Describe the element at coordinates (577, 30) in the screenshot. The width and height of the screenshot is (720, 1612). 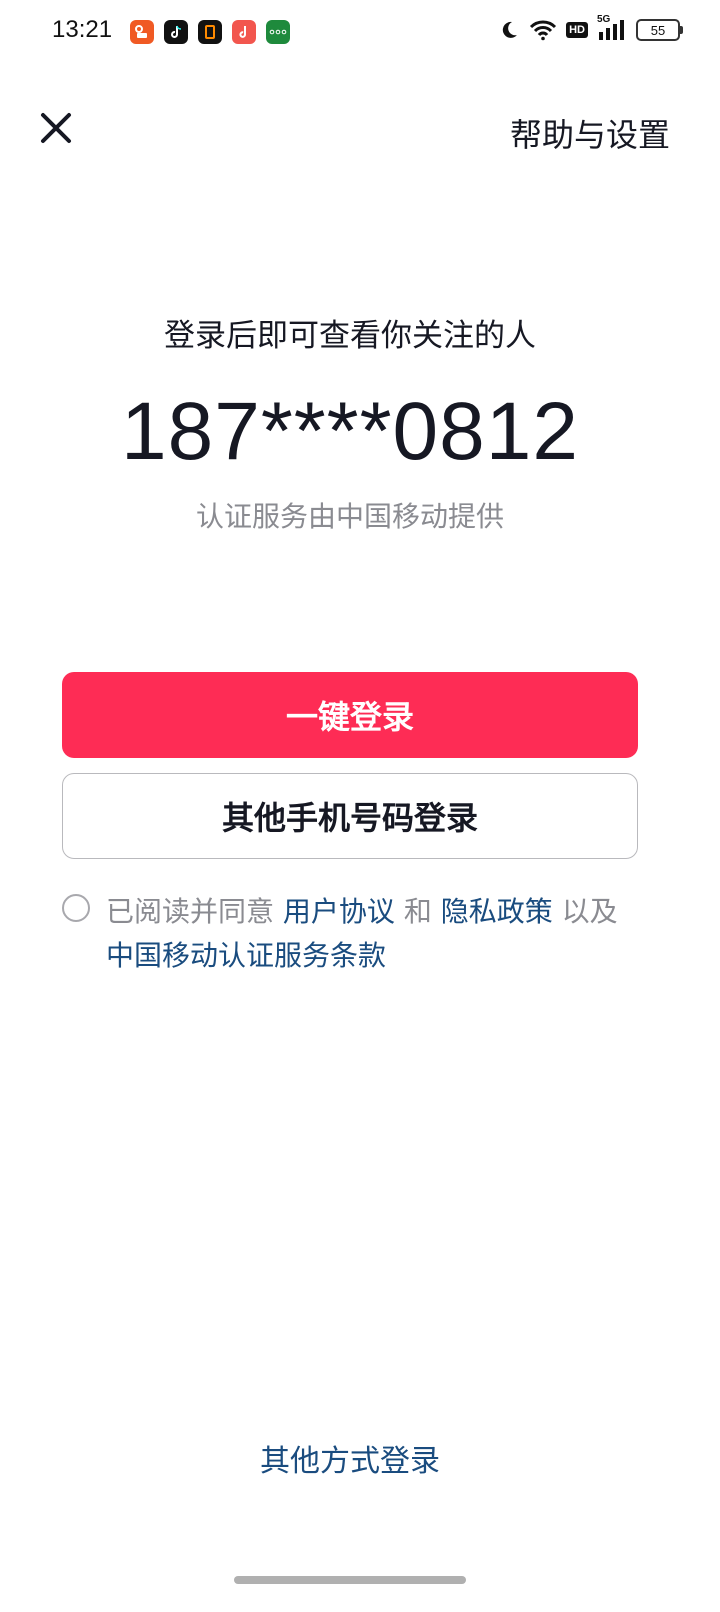
I see `hd-badge: HD` at that location.